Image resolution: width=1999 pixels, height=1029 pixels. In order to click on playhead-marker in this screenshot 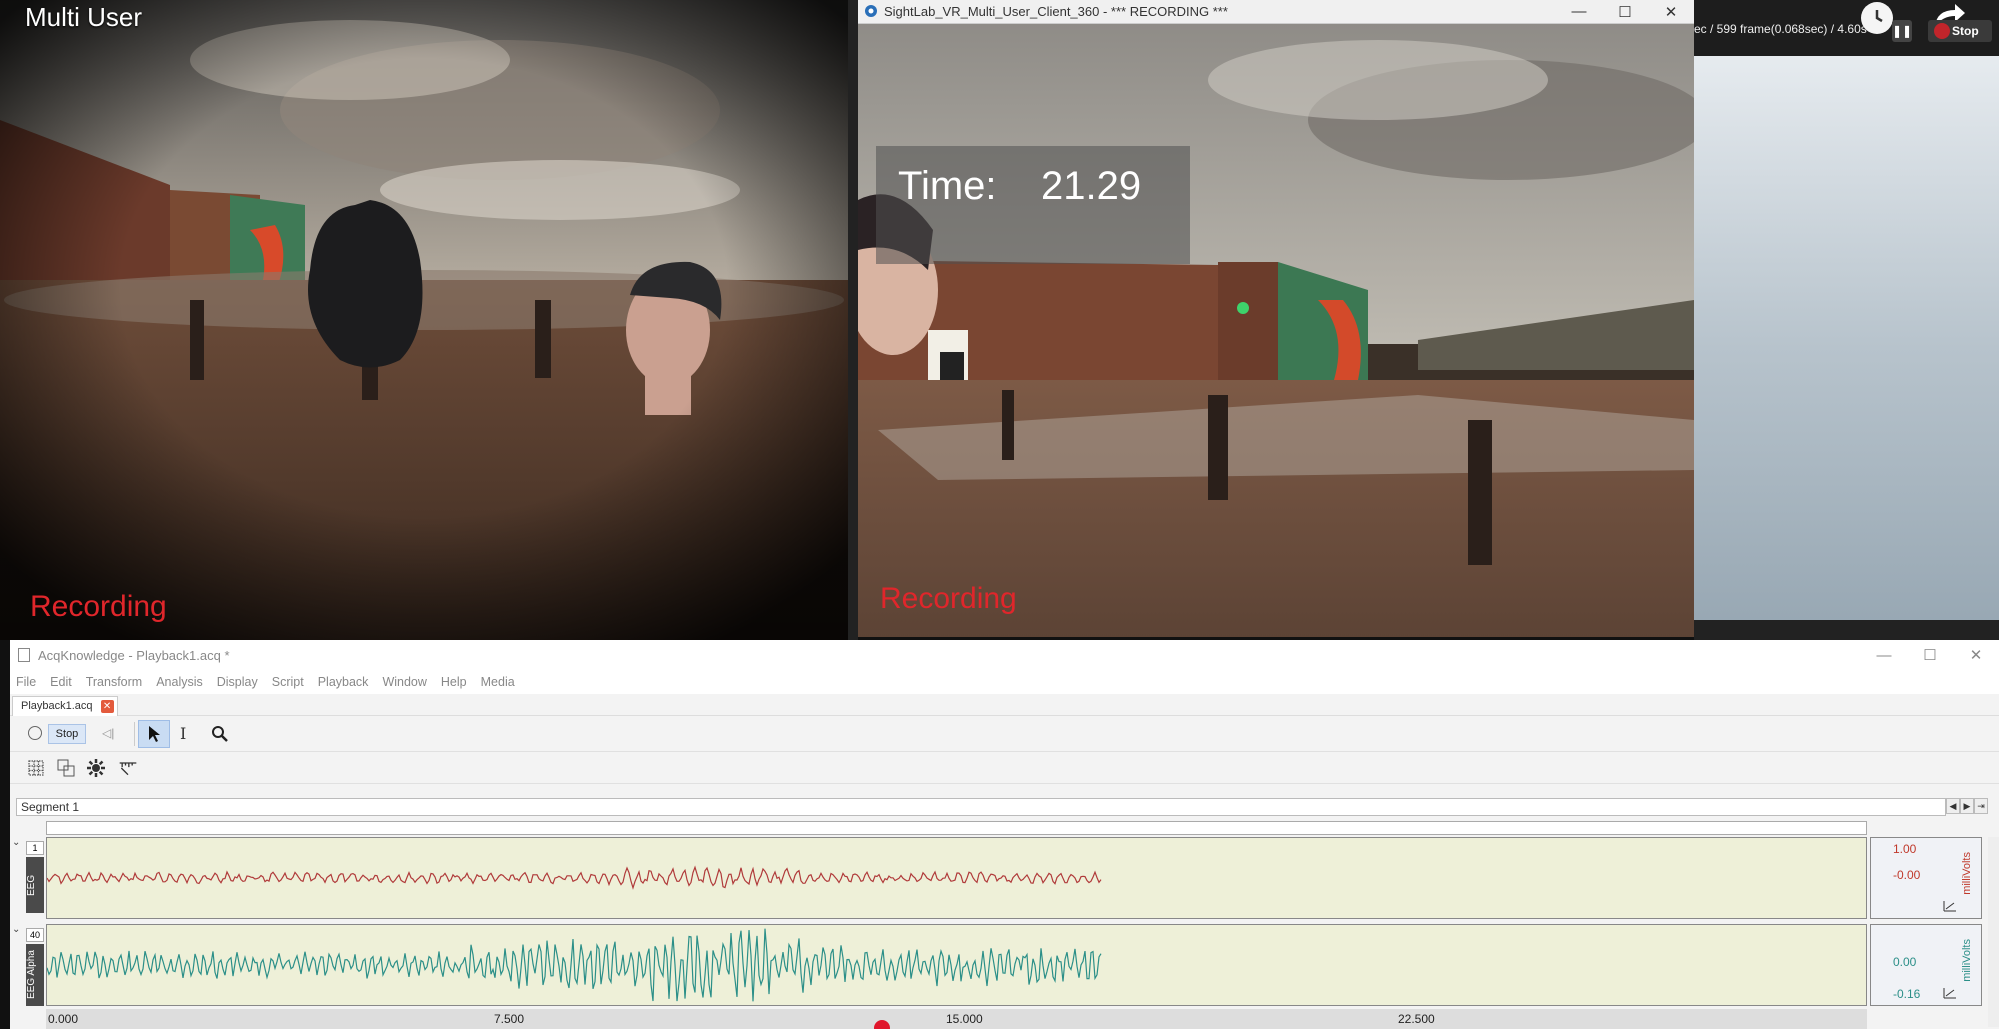, I will do `click(882, 1024)`.